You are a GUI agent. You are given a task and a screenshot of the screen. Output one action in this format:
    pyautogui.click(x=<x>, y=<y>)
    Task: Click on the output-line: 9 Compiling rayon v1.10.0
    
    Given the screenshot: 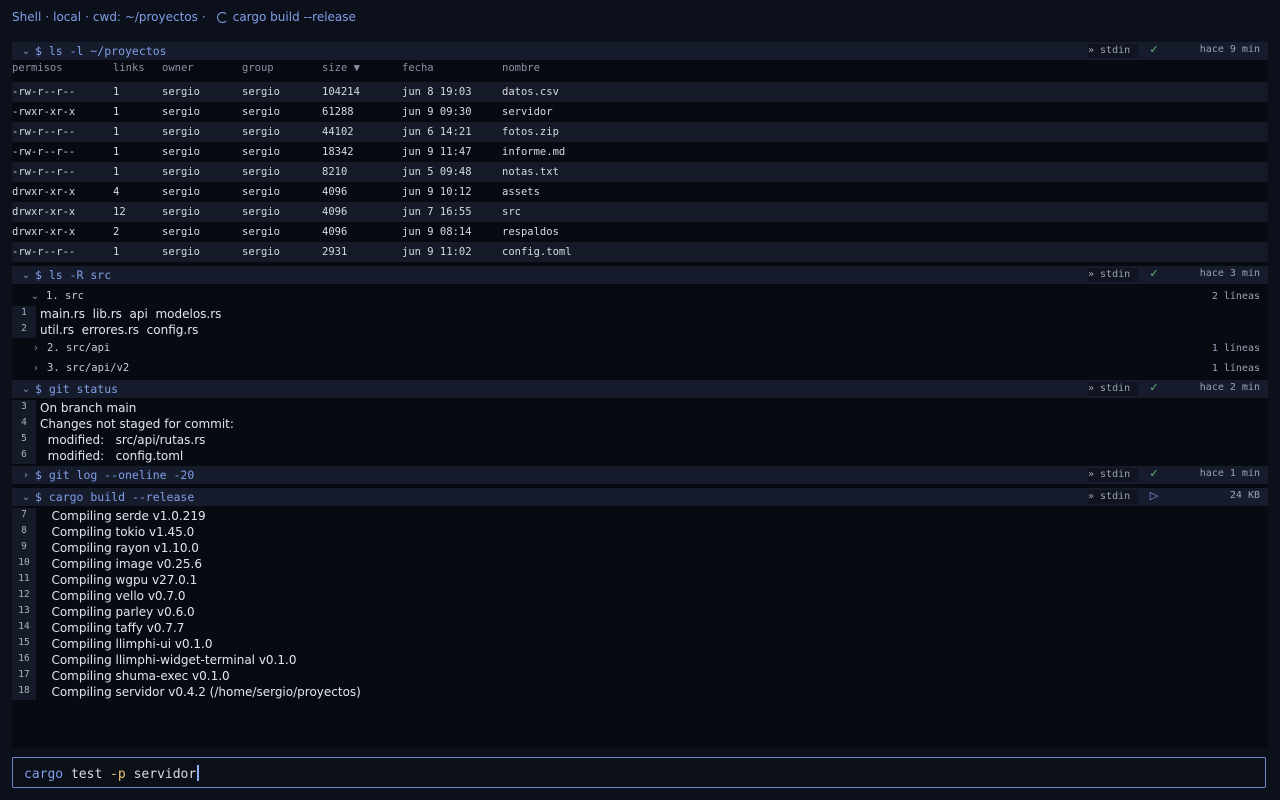 What is the action you would take?
    pyautogui.click(x=640, y=548)
    